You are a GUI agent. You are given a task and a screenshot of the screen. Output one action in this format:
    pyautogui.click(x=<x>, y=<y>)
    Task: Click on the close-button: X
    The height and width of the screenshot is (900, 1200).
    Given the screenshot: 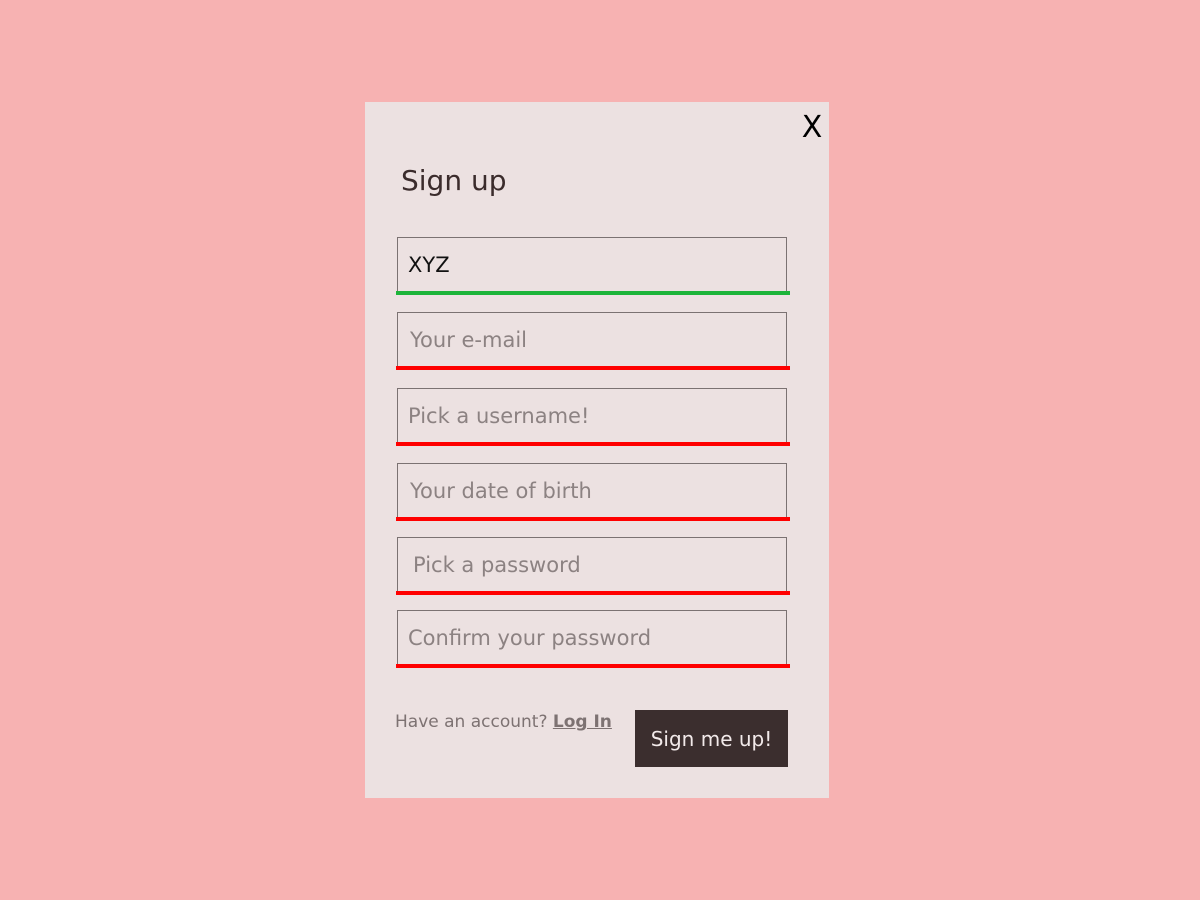 What is the action you would take?
    pyautogui.click(x=812, y=128)
    